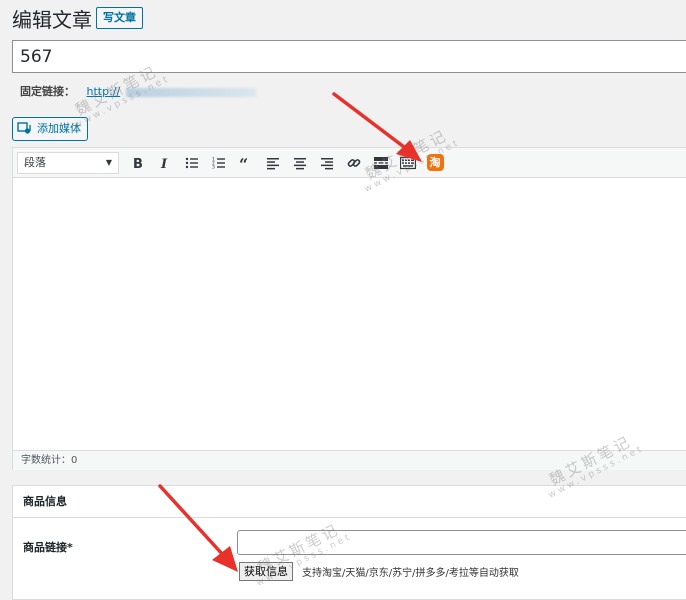 The height and width of the screenshot is (600, 686). I want to click on post-title-input, so click(349, 56).